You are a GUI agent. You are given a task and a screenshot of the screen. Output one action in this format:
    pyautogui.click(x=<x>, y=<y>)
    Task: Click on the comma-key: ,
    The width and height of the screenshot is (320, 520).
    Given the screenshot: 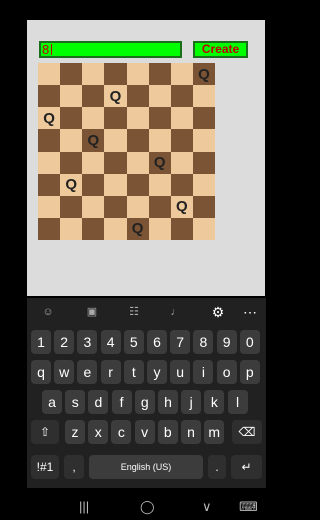 What is the action you would take?
    pyautogui.click(x=74, y=467)
    